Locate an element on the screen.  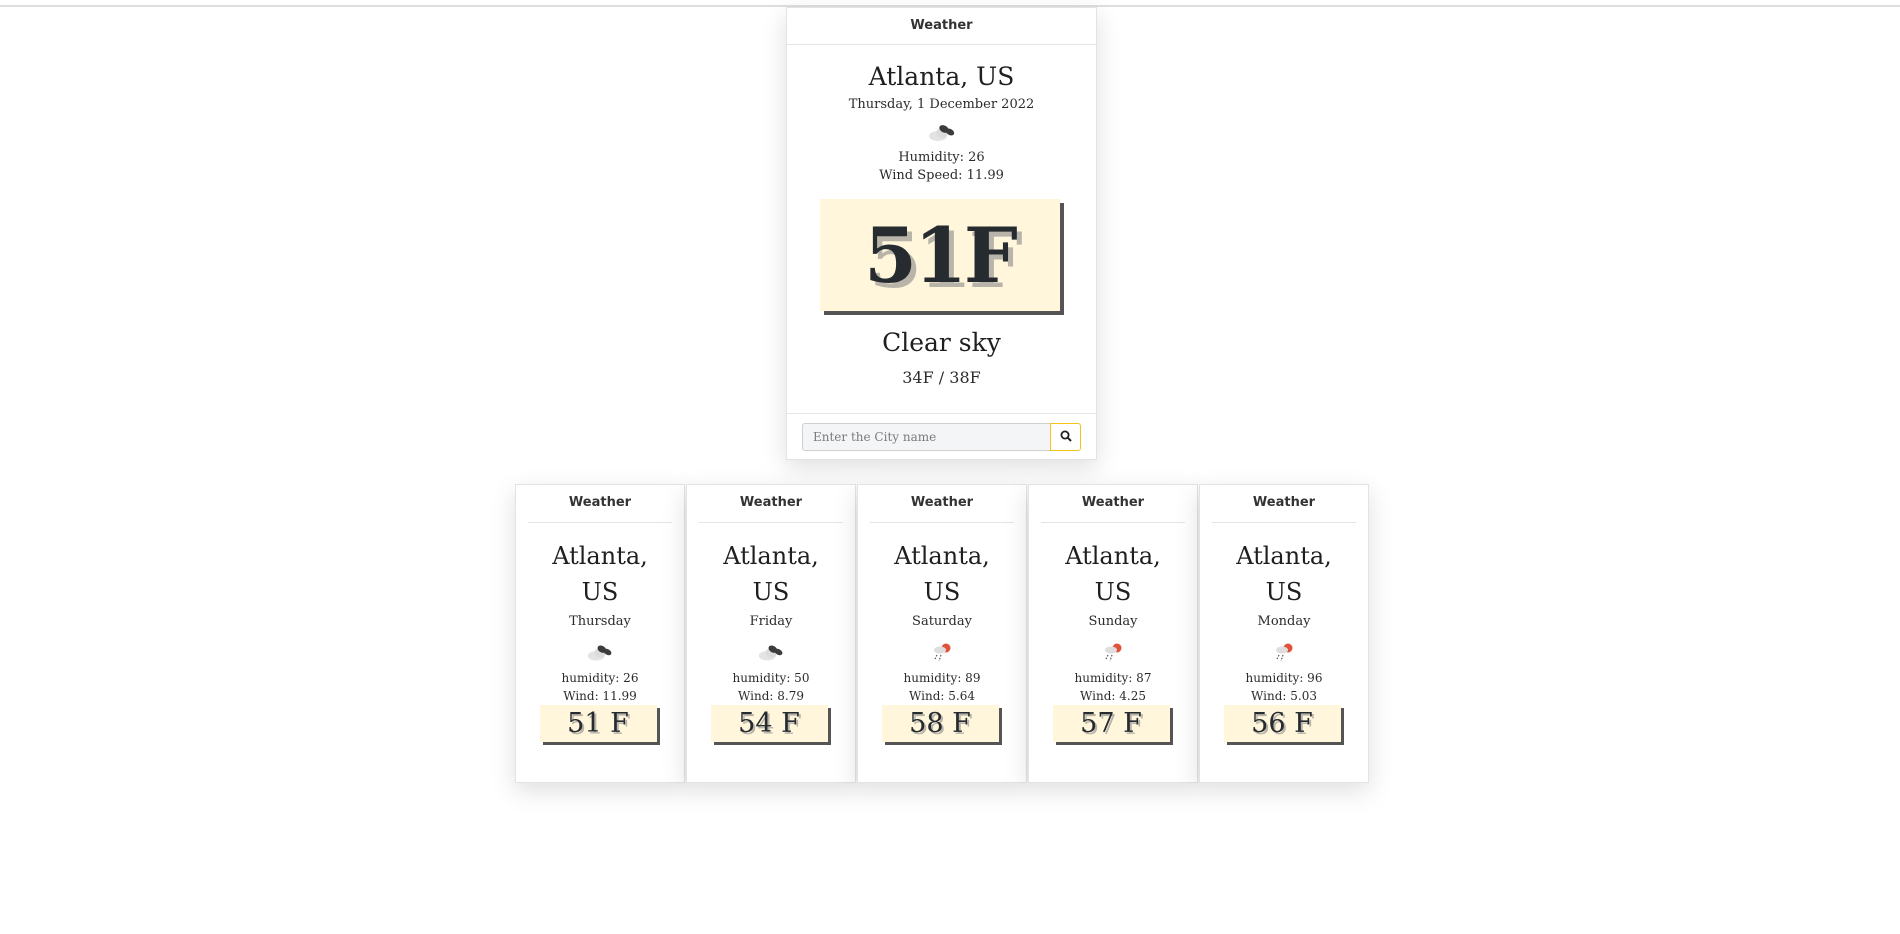
current-date: Thursday, 1 December 2022 is located at coordinates (941, 104).